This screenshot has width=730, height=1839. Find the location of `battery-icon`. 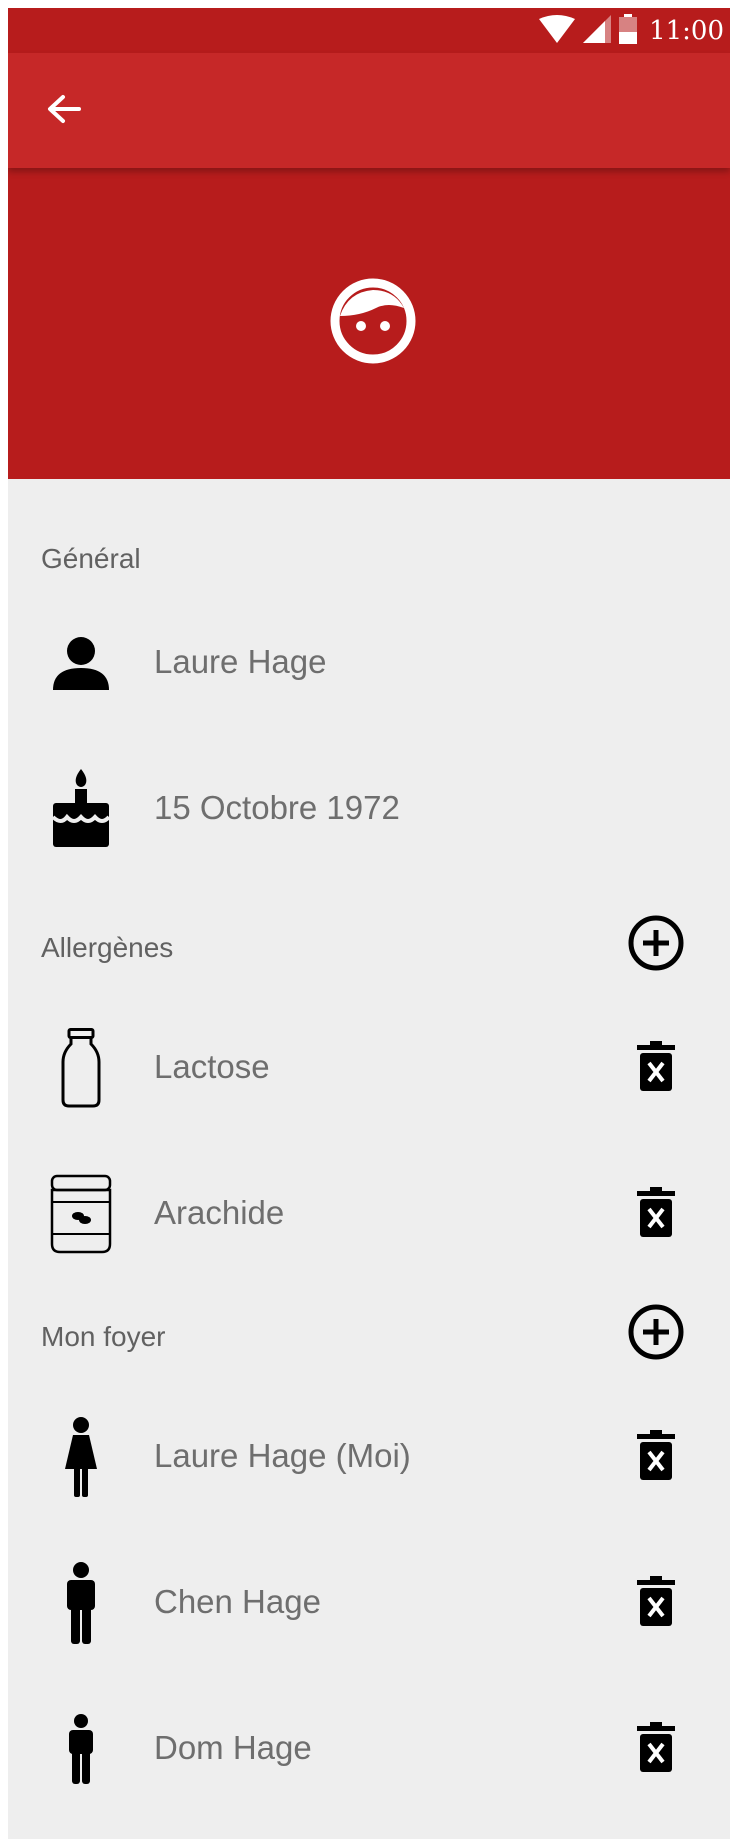

battery-icon is located at coordinates (628, 31).